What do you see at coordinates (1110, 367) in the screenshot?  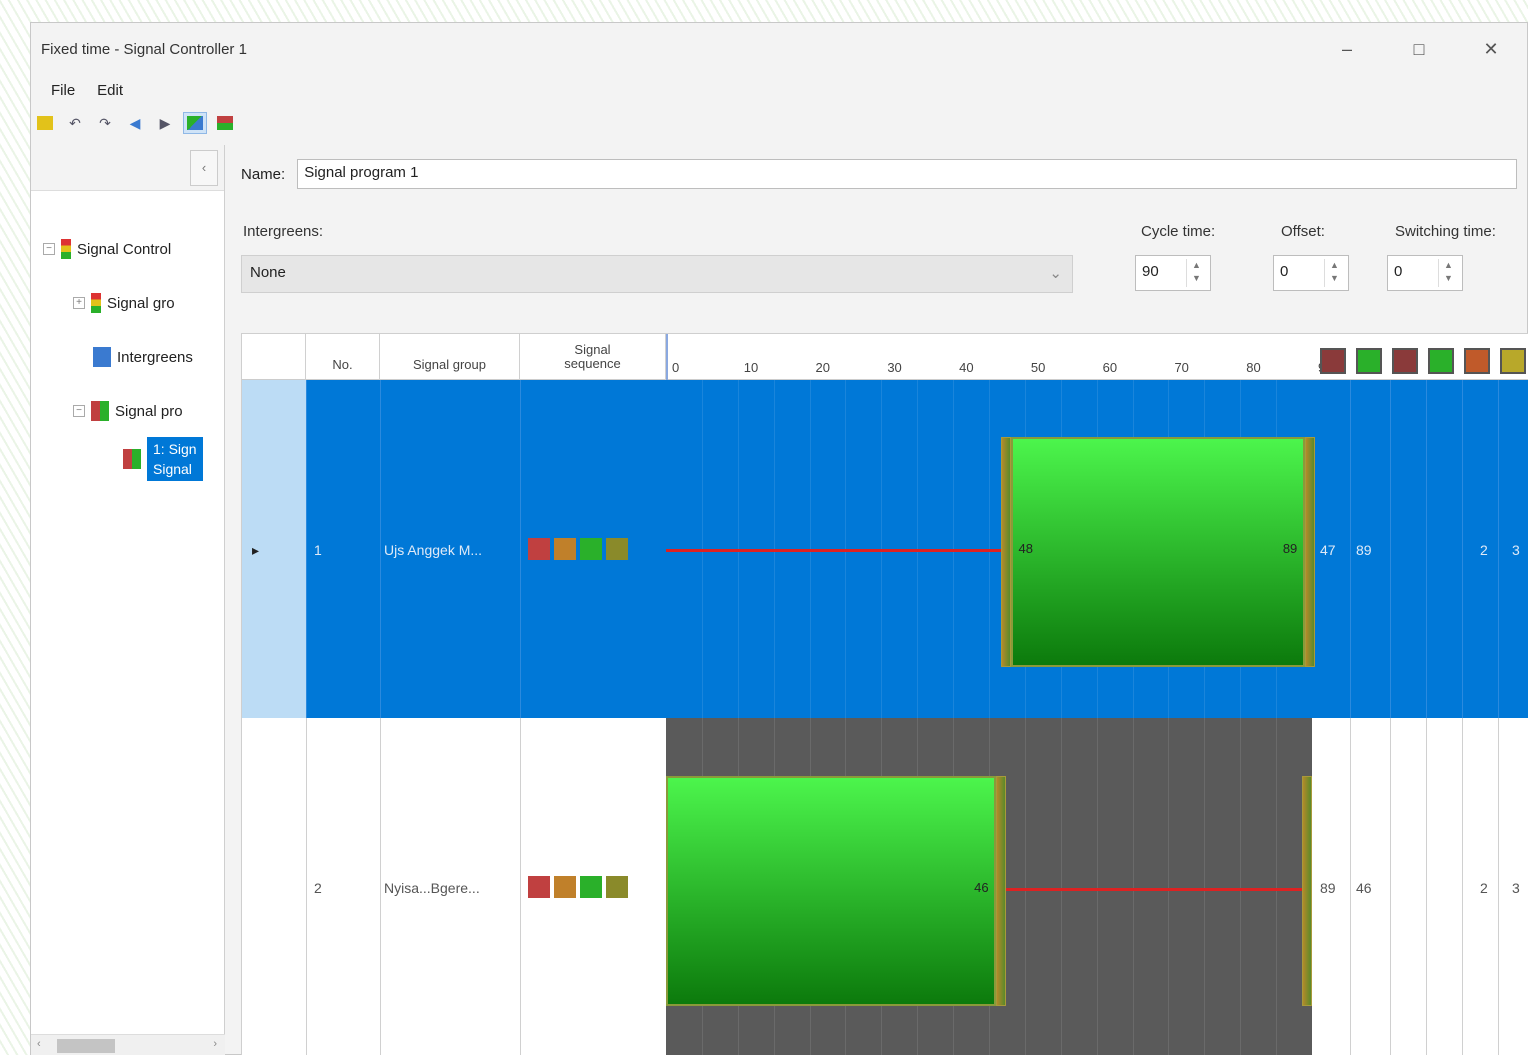 I see `time-tick-label: 60` at bounding box center [1110, 367].